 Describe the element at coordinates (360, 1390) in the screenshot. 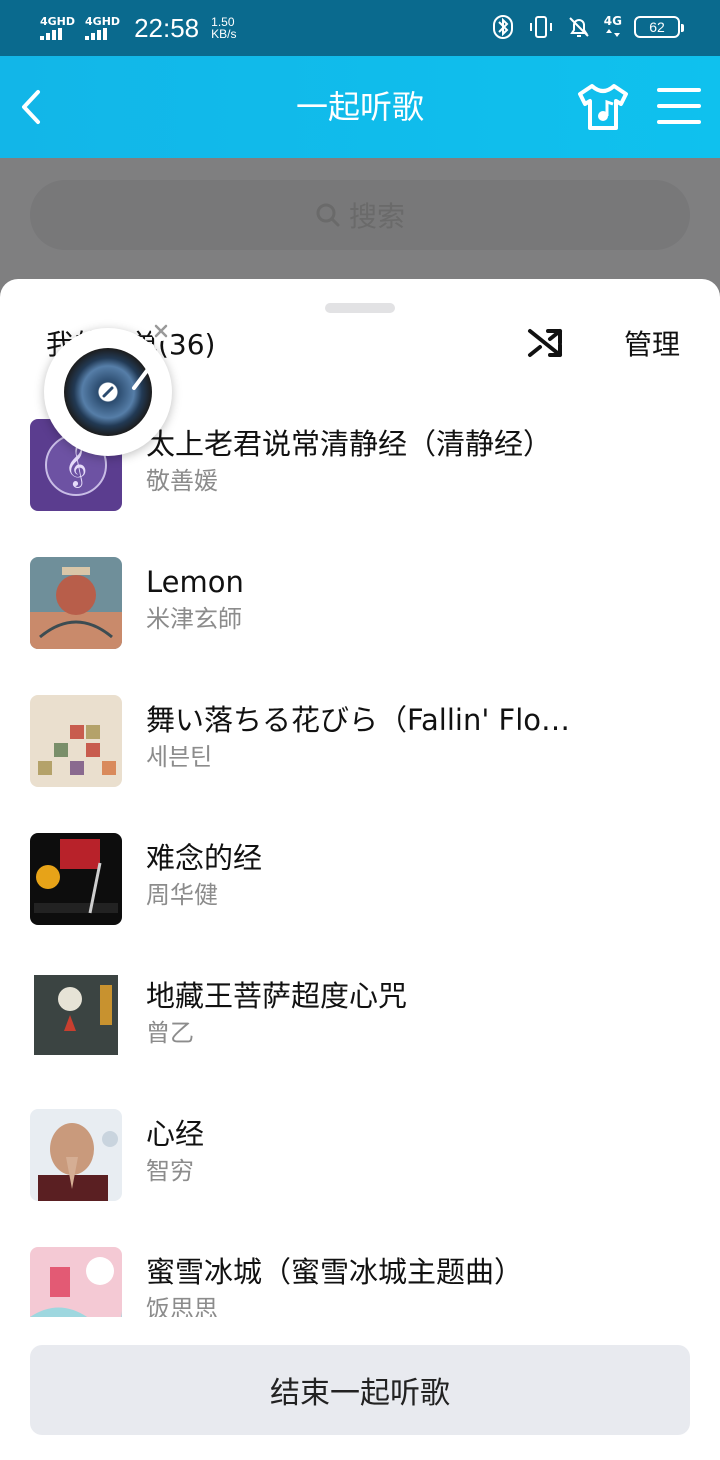

I see `end-listen-together-button: 结束一起听歌` at that location.